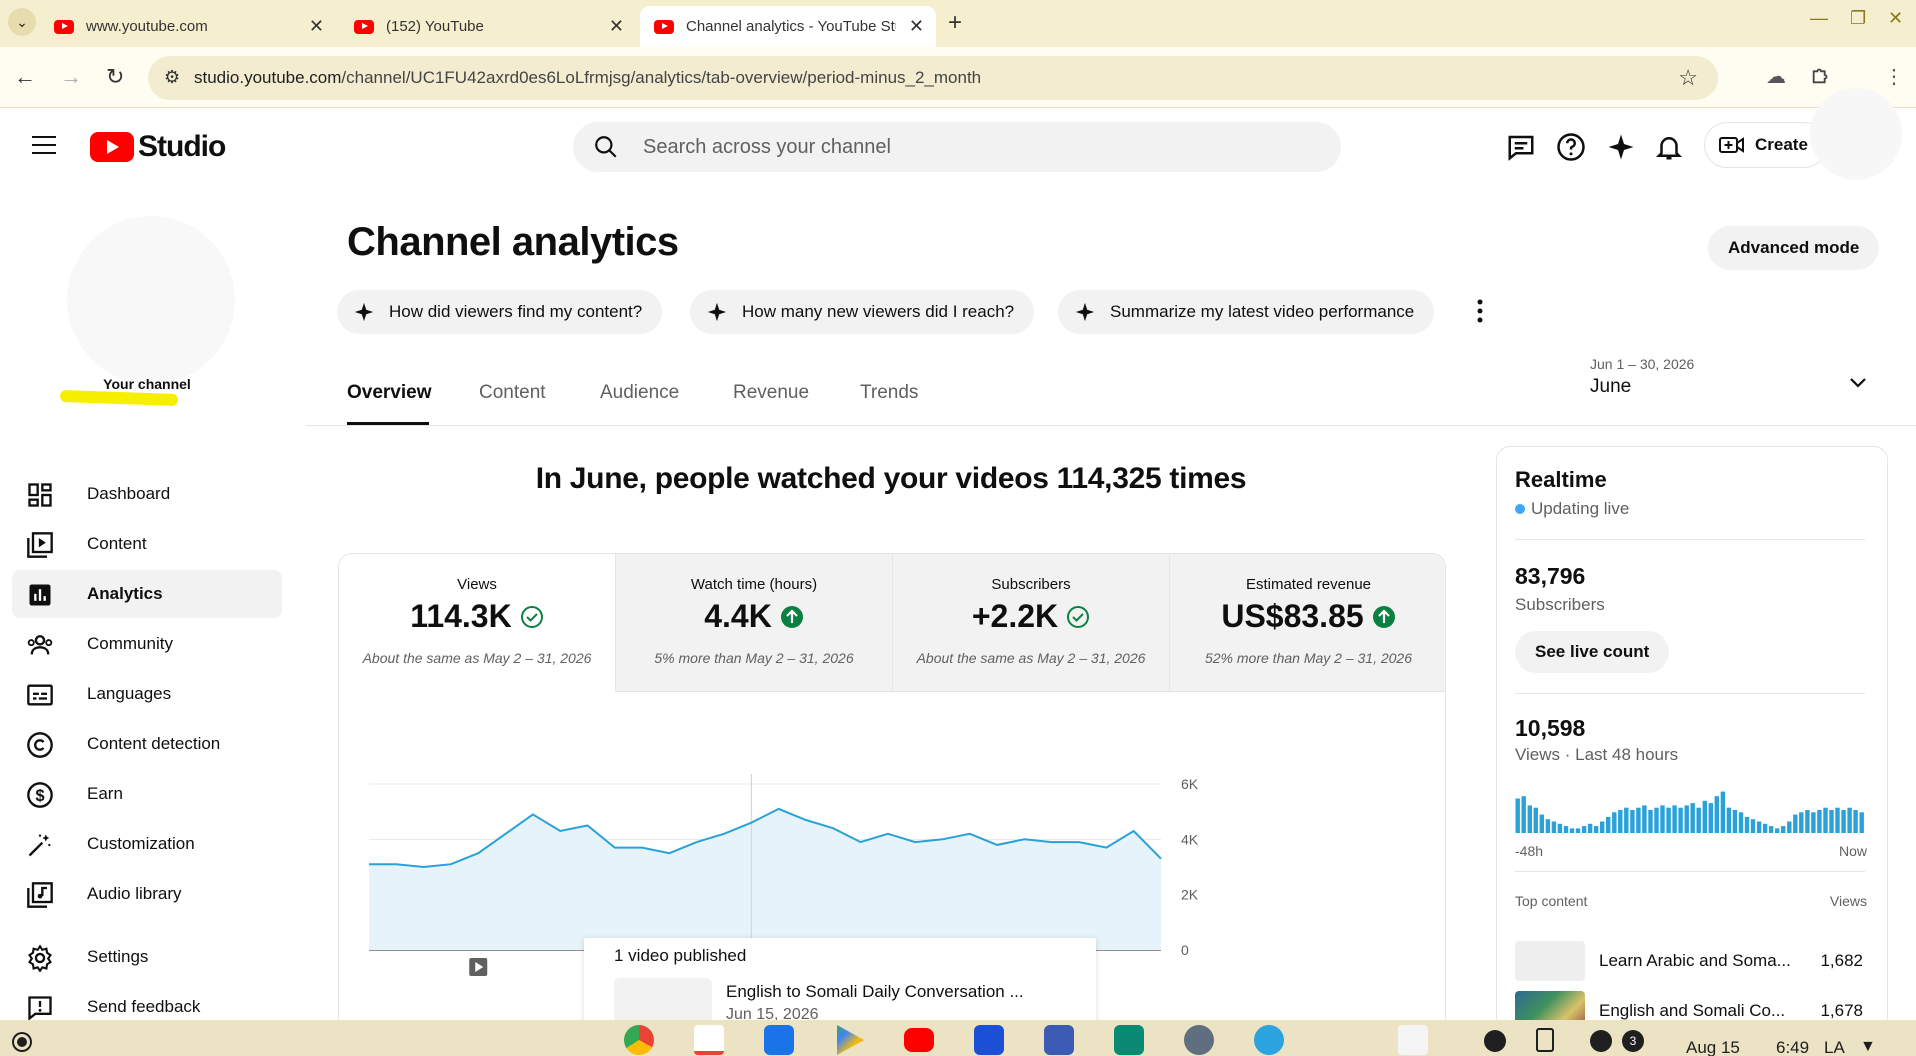  I want to click on sidebar-item-content: Content, so click(147, 544).